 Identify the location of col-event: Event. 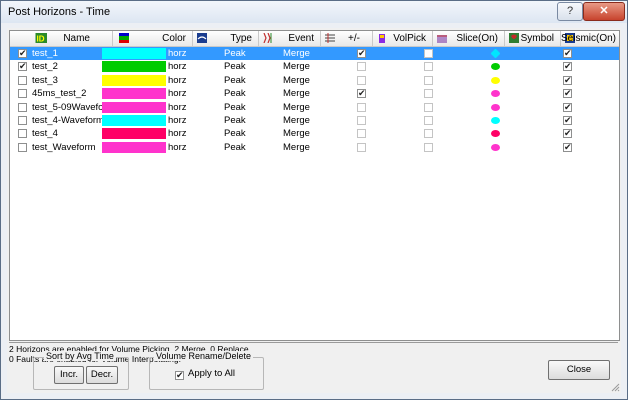
(290, 38).